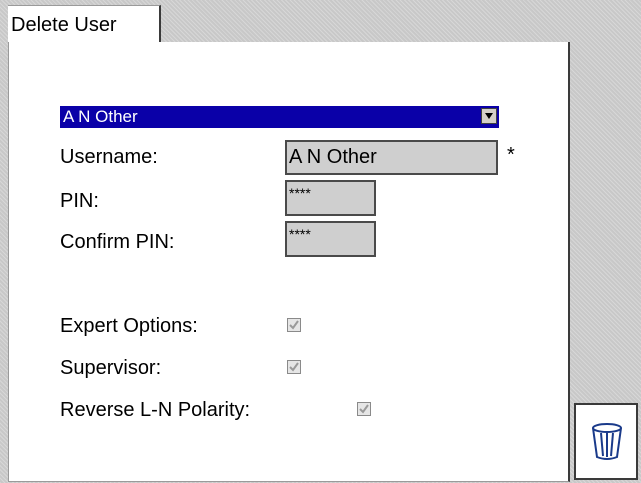 This screenshot has width=641, height=483. What do you see at coordinates (333, 157) in the screenshot?
I see `username-value: A N Other` at bounding box center [333, 157].